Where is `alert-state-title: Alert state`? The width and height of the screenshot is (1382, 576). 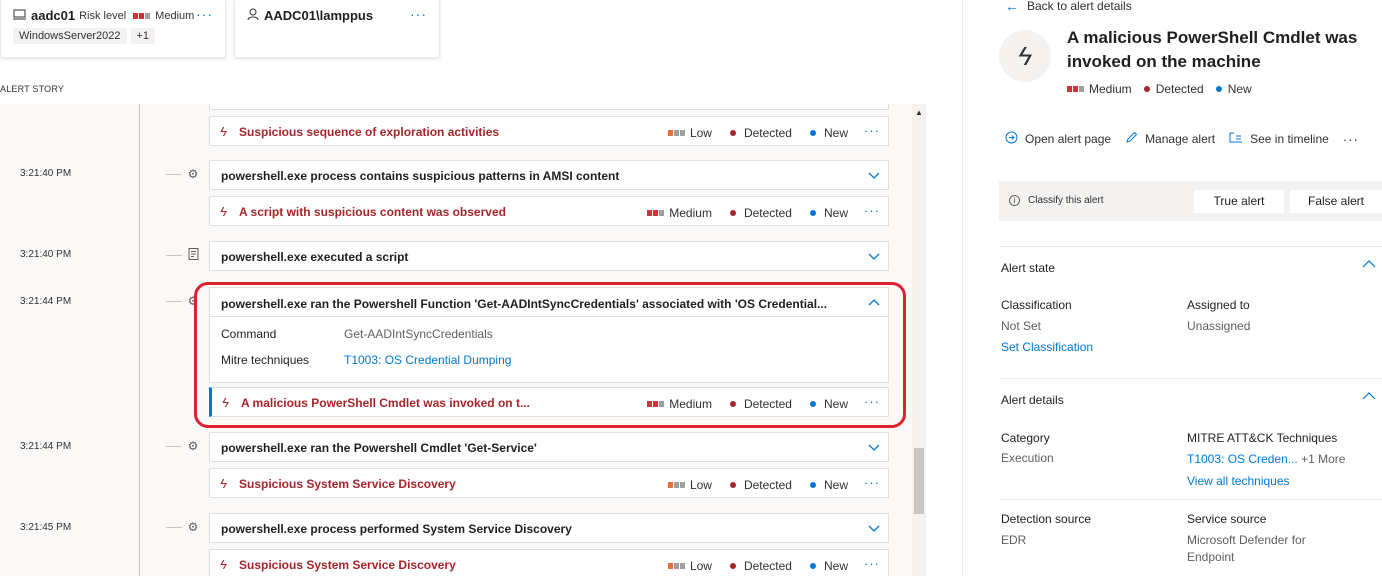 alert-state-title: Alert state is located at coordinates (1028, 268).